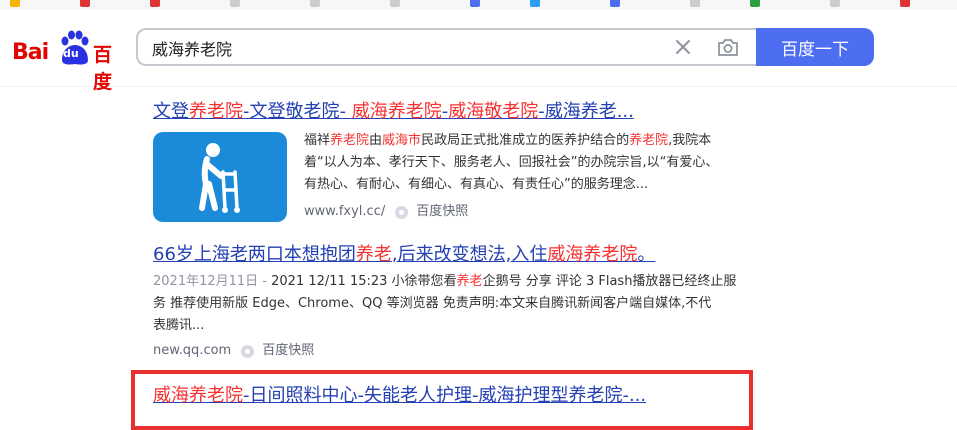  What do you see at coordinates (392, 48) in the screenshot?
I see `search-input` at bounding box center [392, 48].